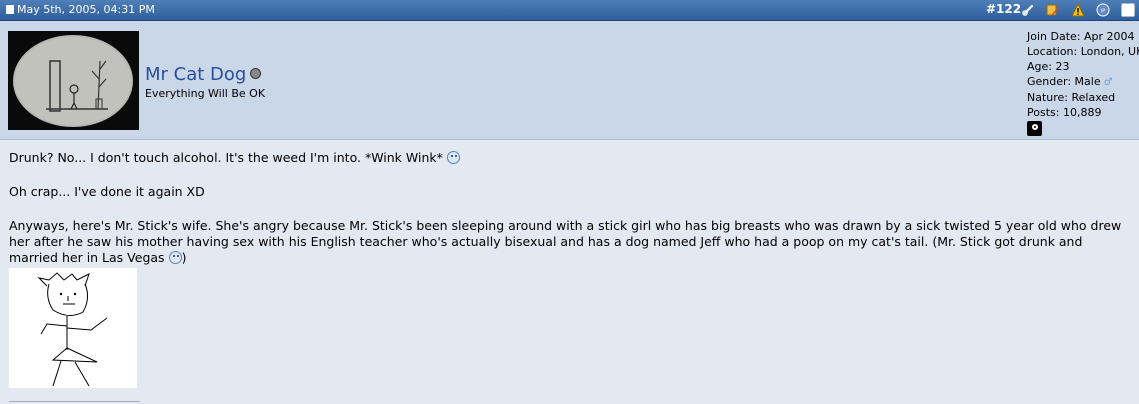 The width and height of the screenshot is (1139, 404). I want to click on avatar, so click(73, 80).